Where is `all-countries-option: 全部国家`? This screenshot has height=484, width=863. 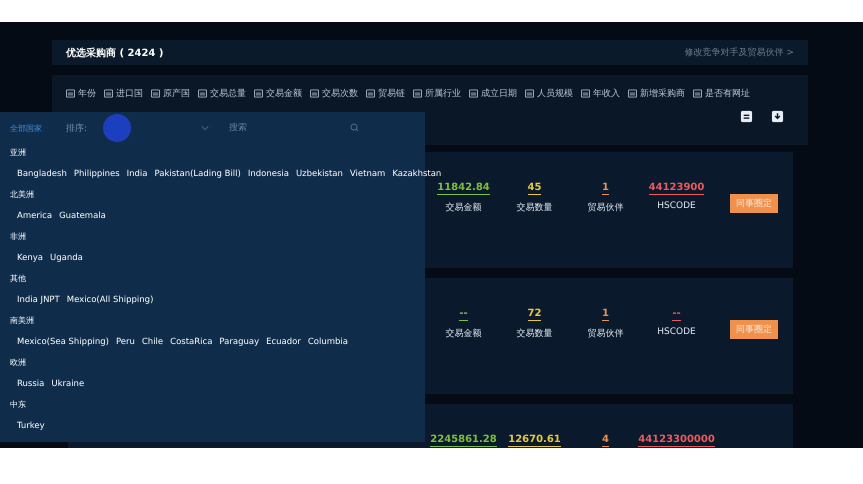 all-countries-option: 全部国家 is located at coordinates (38, 128).